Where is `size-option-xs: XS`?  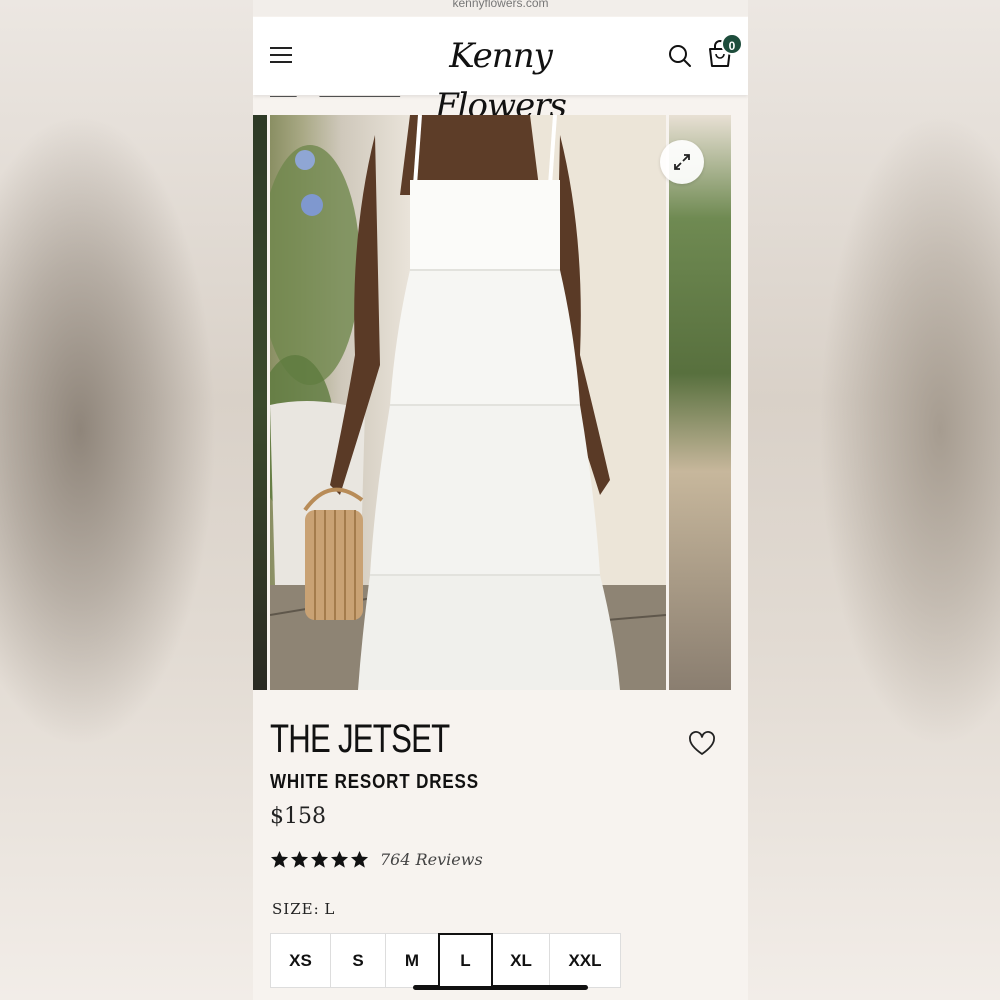
size-option-xs: XS is located at coordinates (300, 960).